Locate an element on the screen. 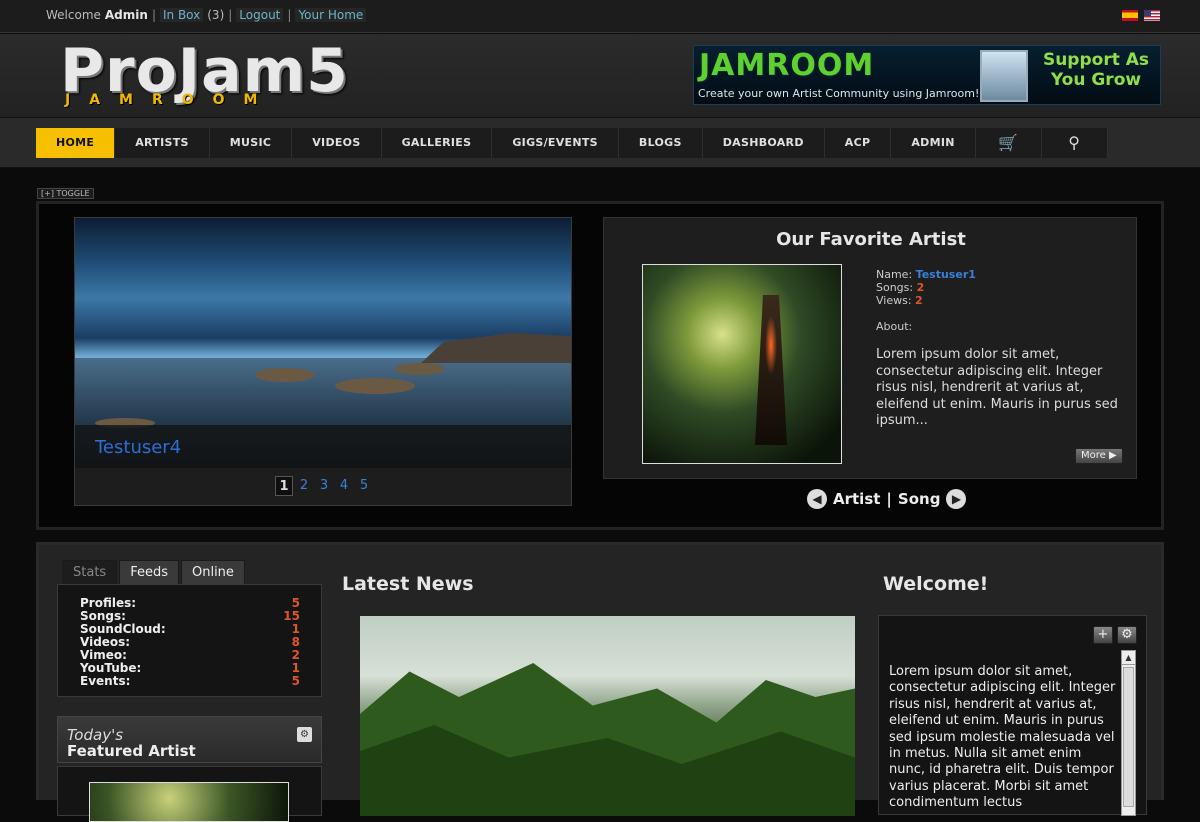 The image size is (1200, 822). todays-featured-artist-box is located at coordinates (189, 794).